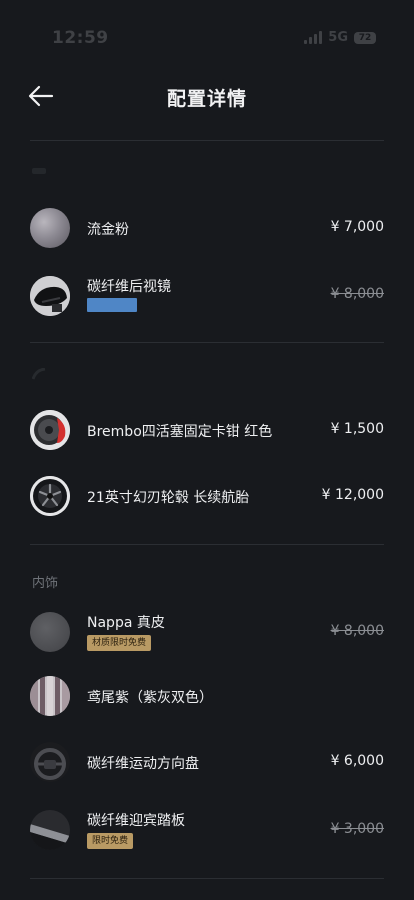 Image resolution: width=414 pixels, height=900 pixels. What do you see at coordinates (119, 643) in the screenshot?
I see `promo-tag: 材质限时免费` at bounding box center [119, 643].